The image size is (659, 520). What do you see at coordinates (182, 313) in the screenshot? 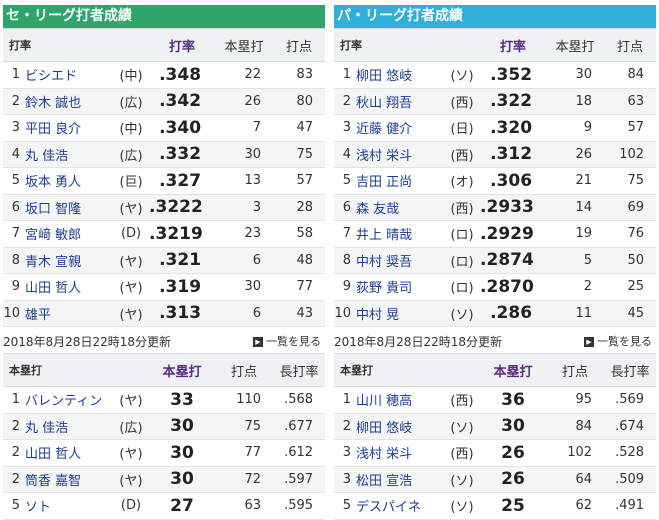
I see `batting-avg: .313` at bounding box center [182, 313].